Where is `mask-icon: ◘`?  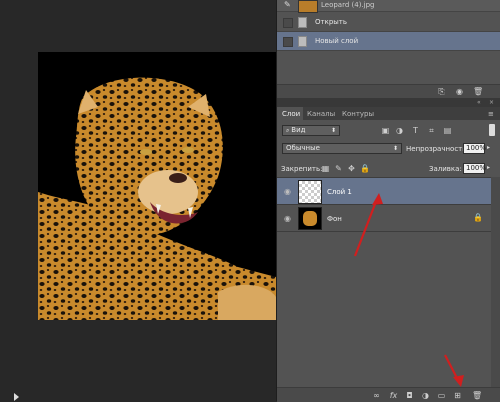 mask-icon: ◘ is located at coordinates (409, 395).